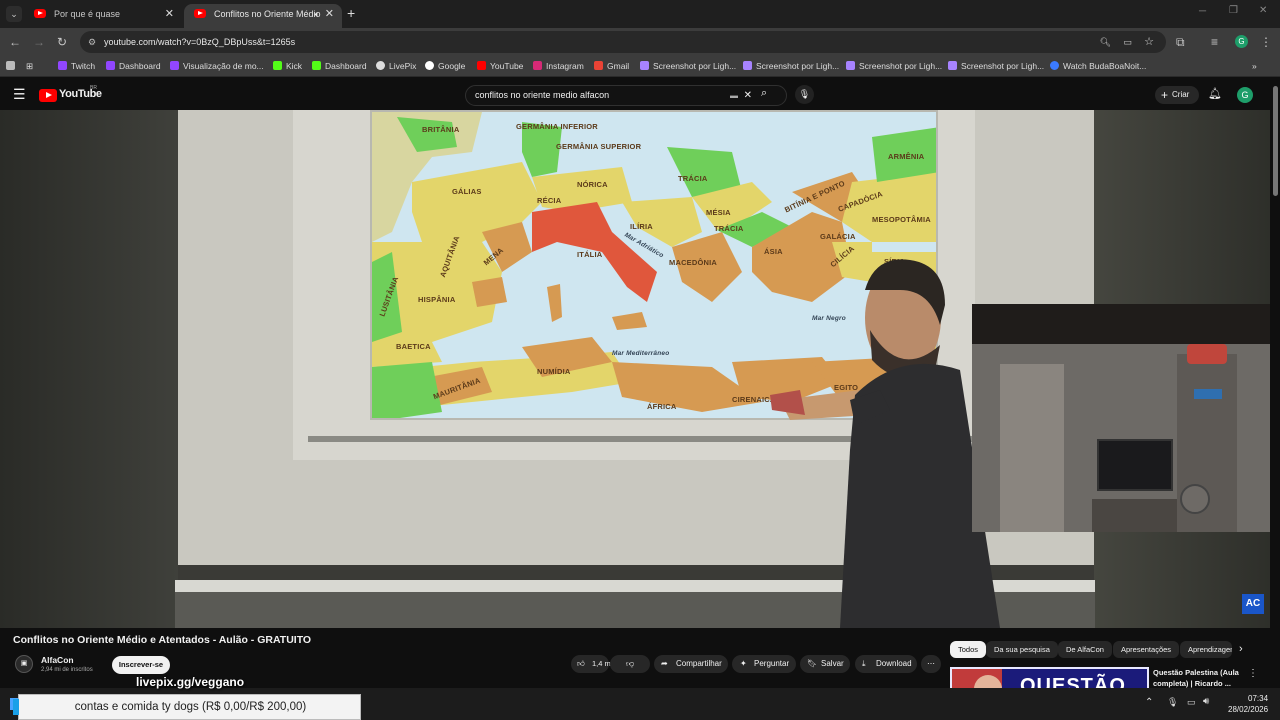  Describe the element at coordinates (93, 88) in the screenshot. I see `country-code: BR` at that location.